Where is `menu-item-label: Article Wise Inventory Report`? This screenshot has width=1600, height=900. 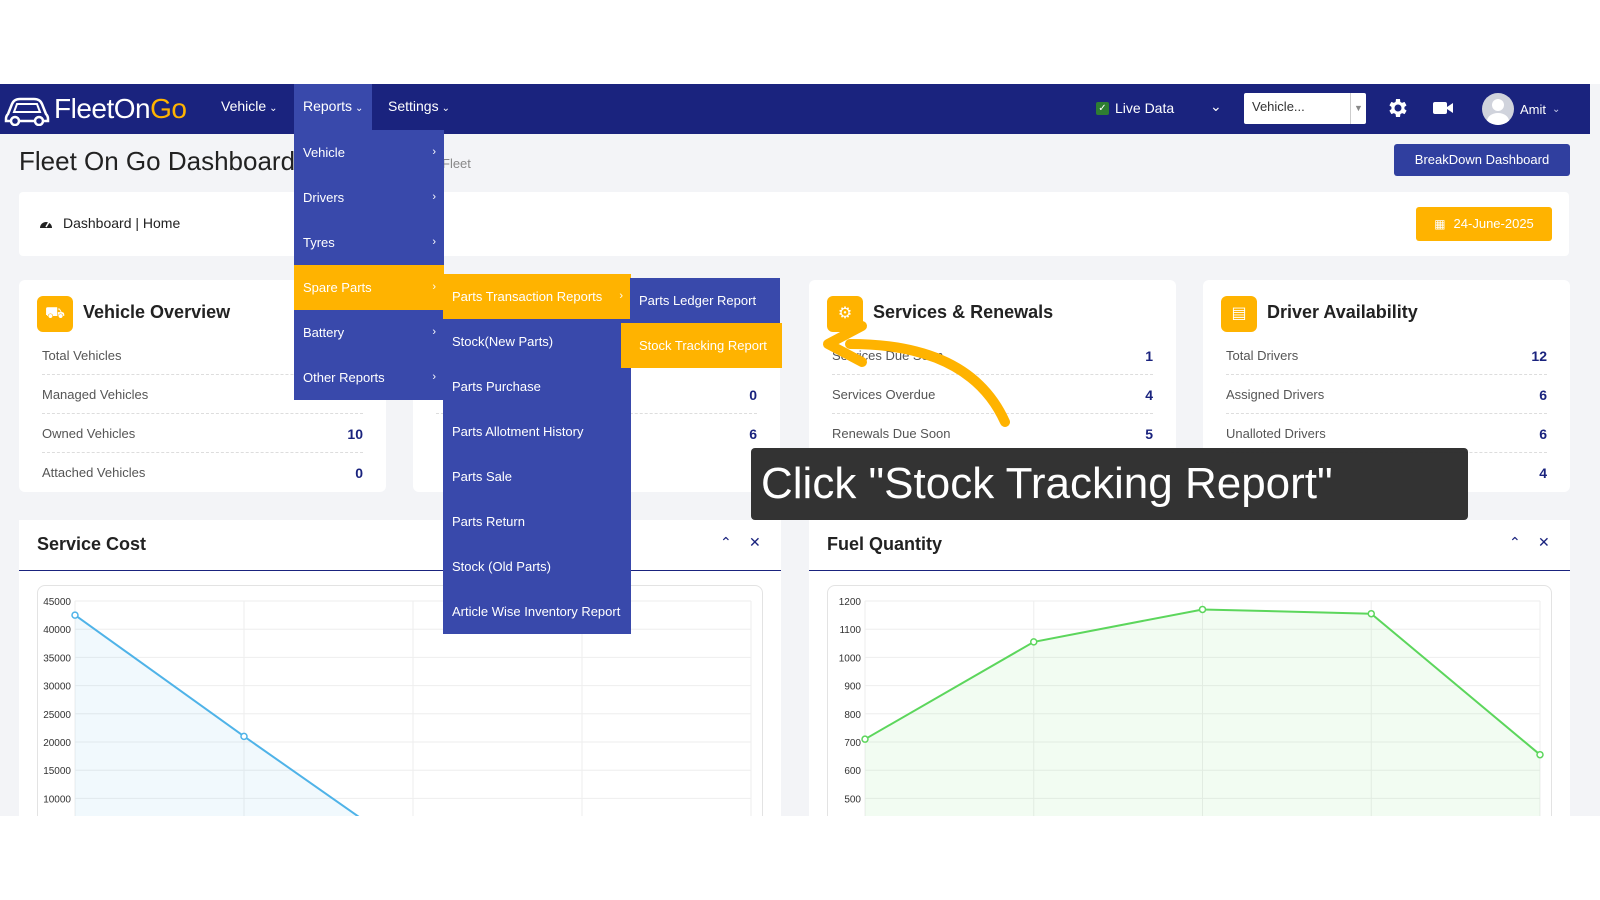 menu-item-label: Article Wise Inventory Report is located at coordinates (536, 611).